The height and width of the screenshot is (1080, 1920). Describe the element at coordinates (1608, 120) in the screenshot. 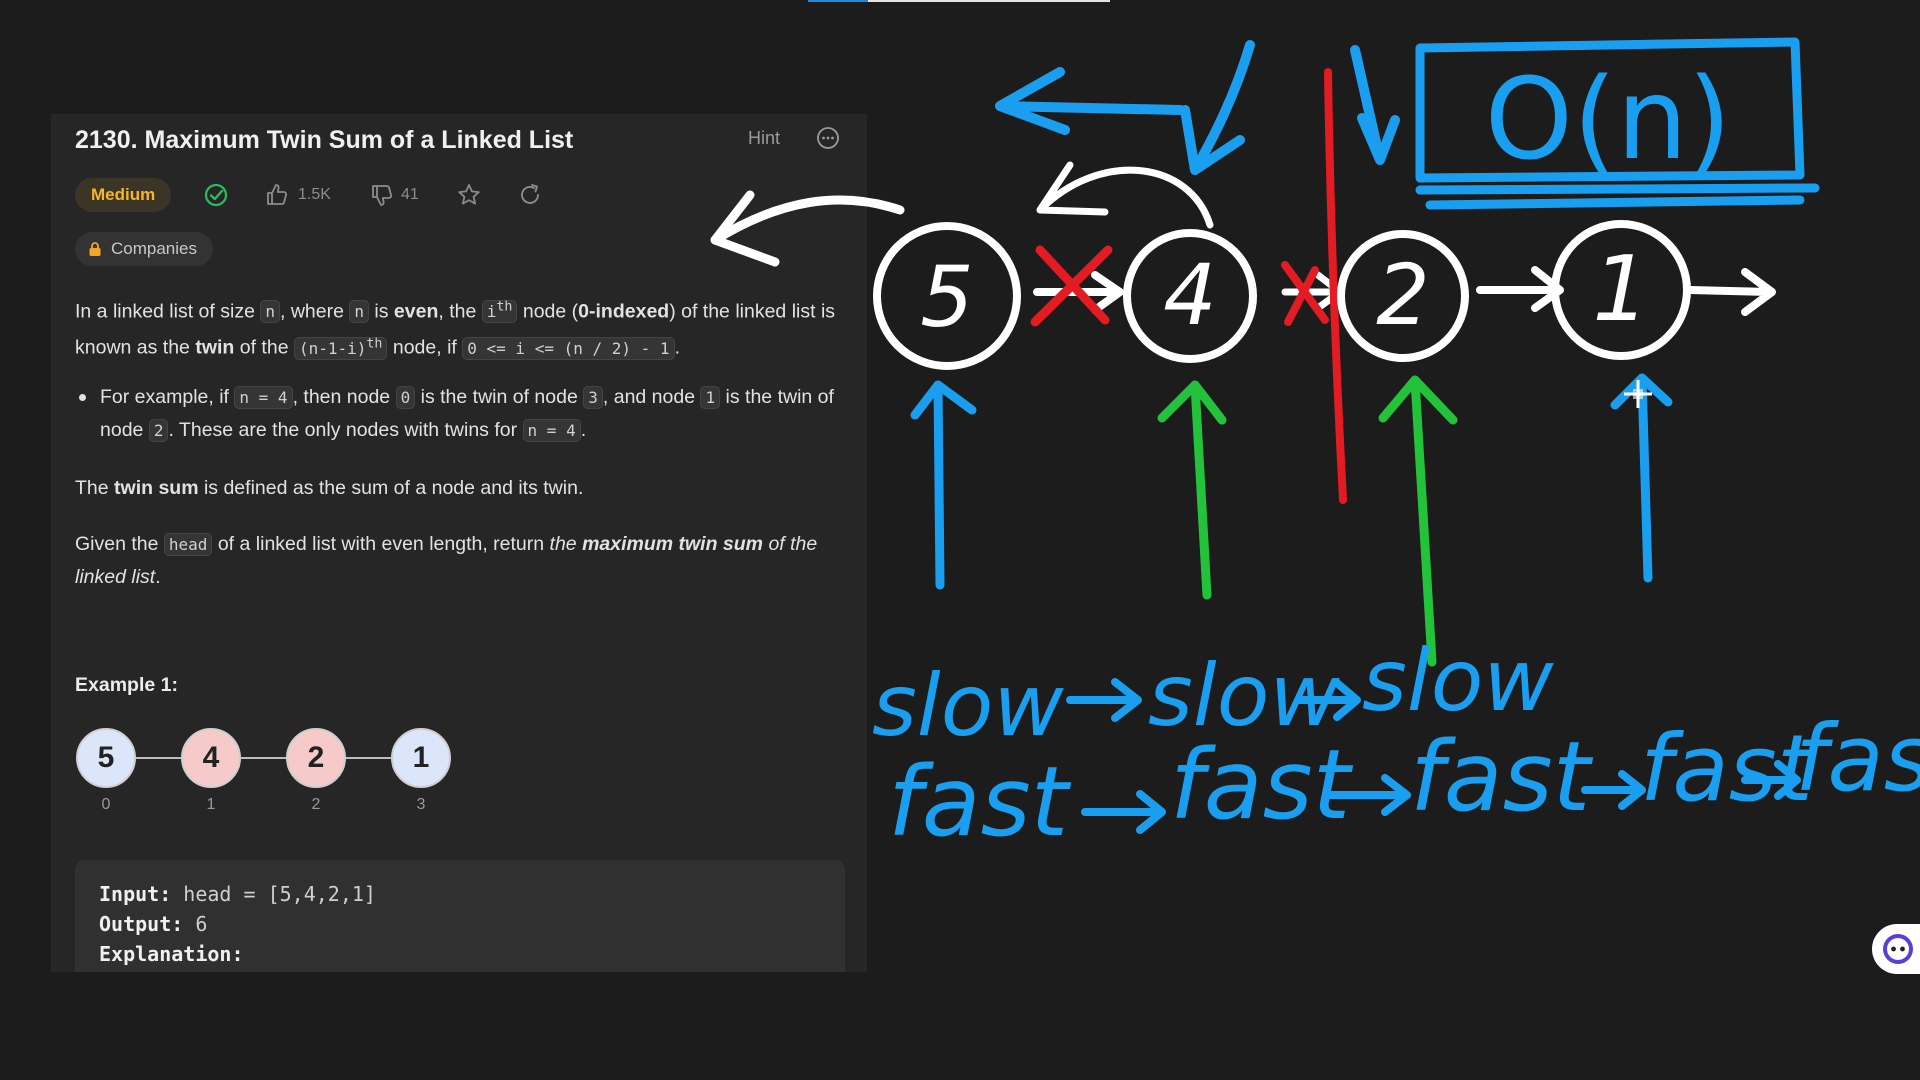

I see `complexity-label: O(n)` at that location.